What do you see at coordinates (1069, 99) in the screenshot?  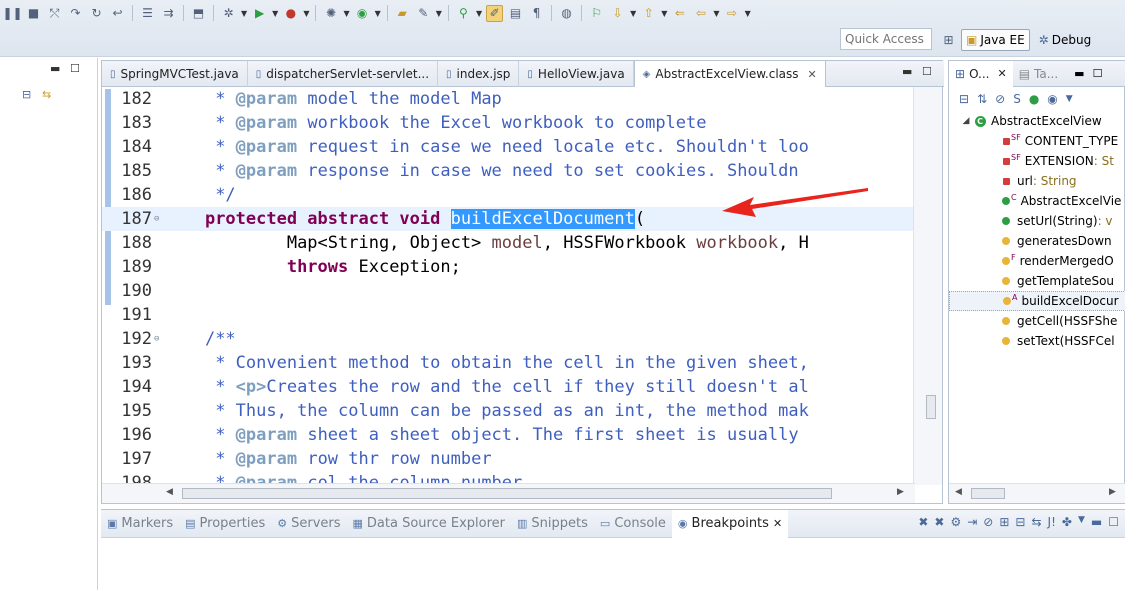 I see `view-menu-icon: ▼` at bounding box center [1069, 99].